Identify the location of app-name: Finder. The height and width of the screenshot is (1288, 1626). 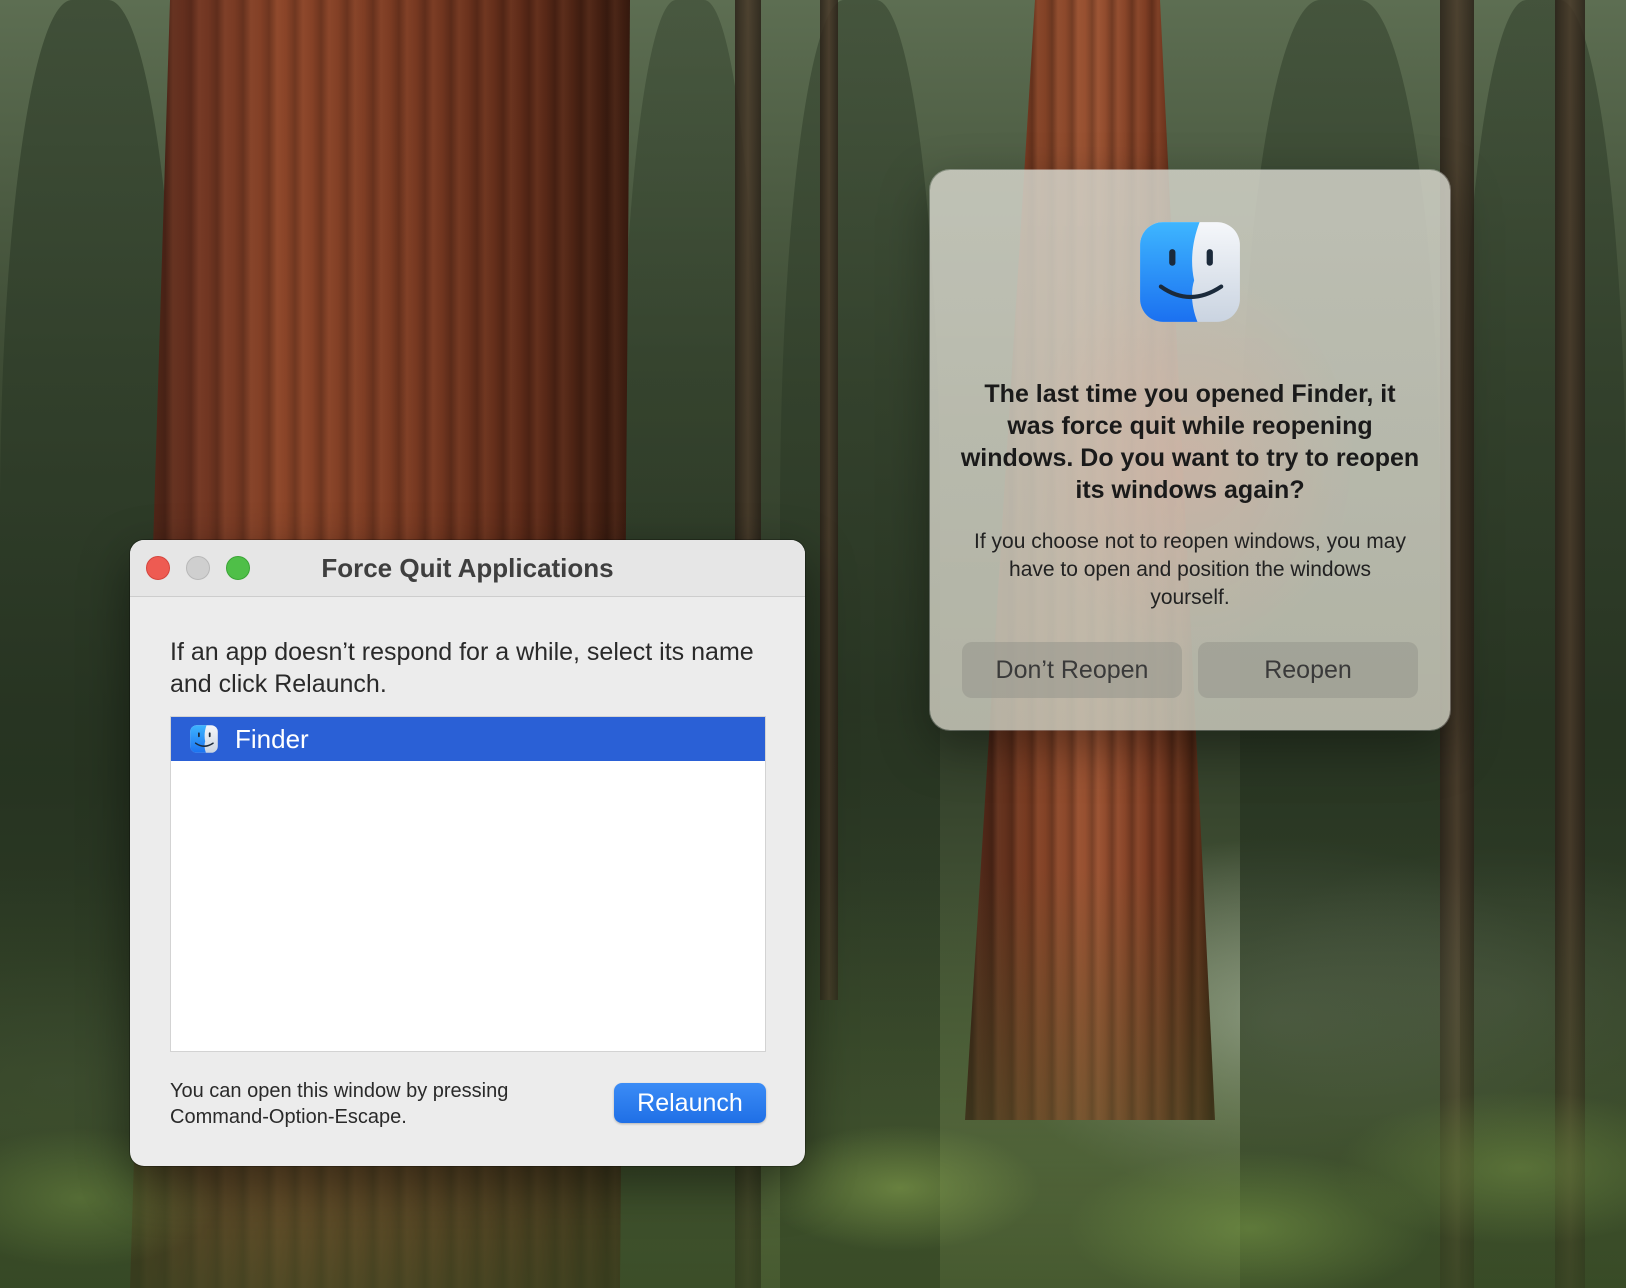
(272, 738).